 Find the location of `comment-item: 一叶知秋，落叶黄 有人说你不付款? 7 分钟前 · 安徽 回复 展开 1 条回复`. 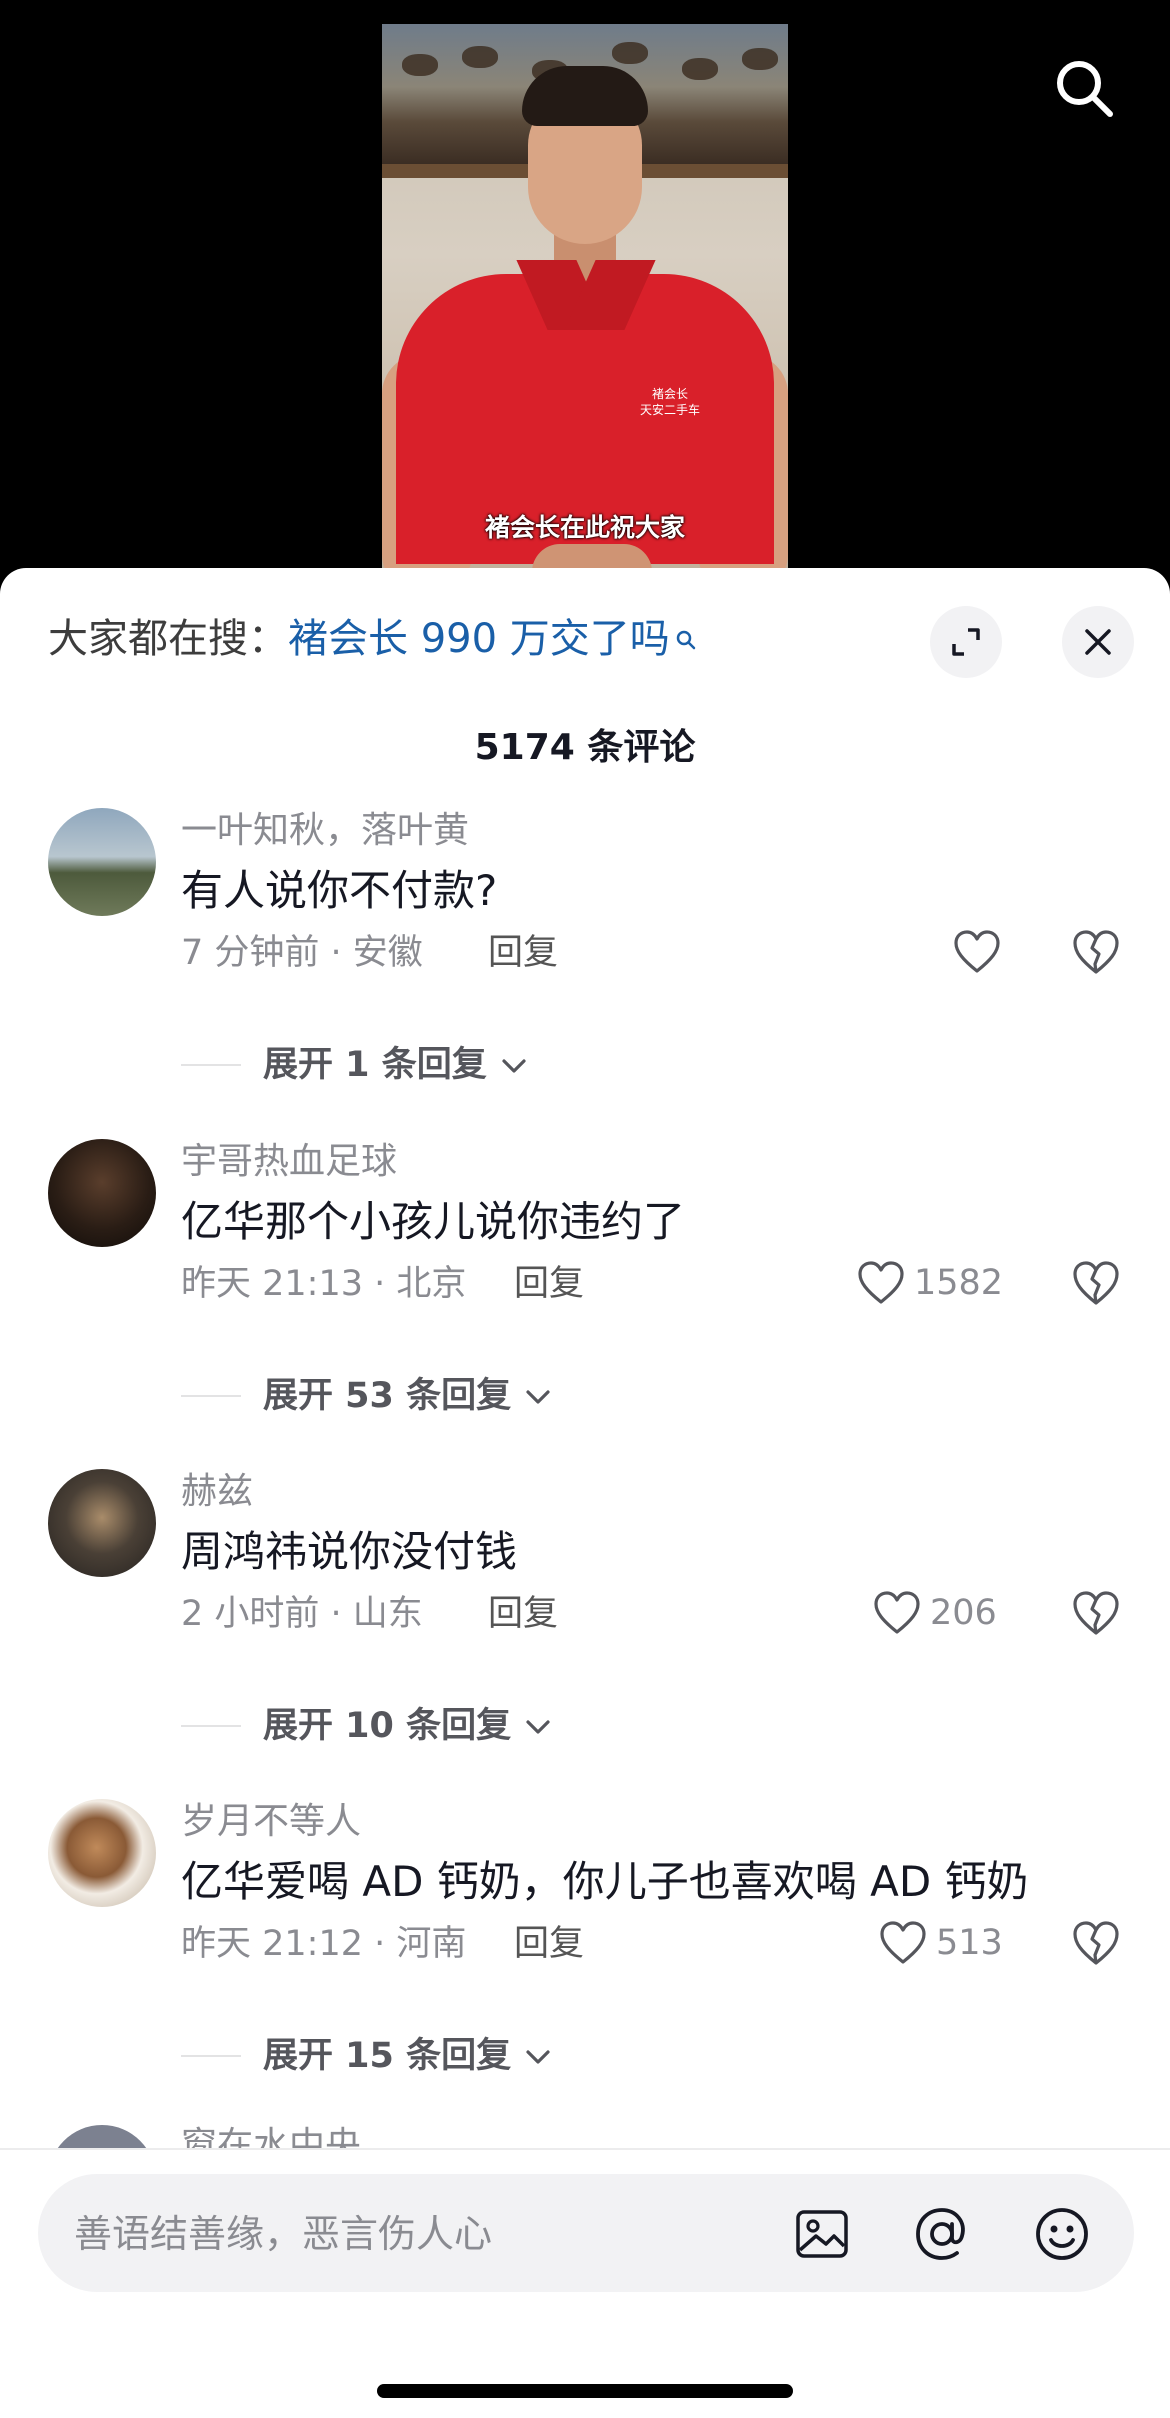

comment-item: 一叶知秋，落叶黄 有人说你不付款? 7 分钟前 · 安徽 回复 展开 1 条回复 is located at coordinates (585, 973).